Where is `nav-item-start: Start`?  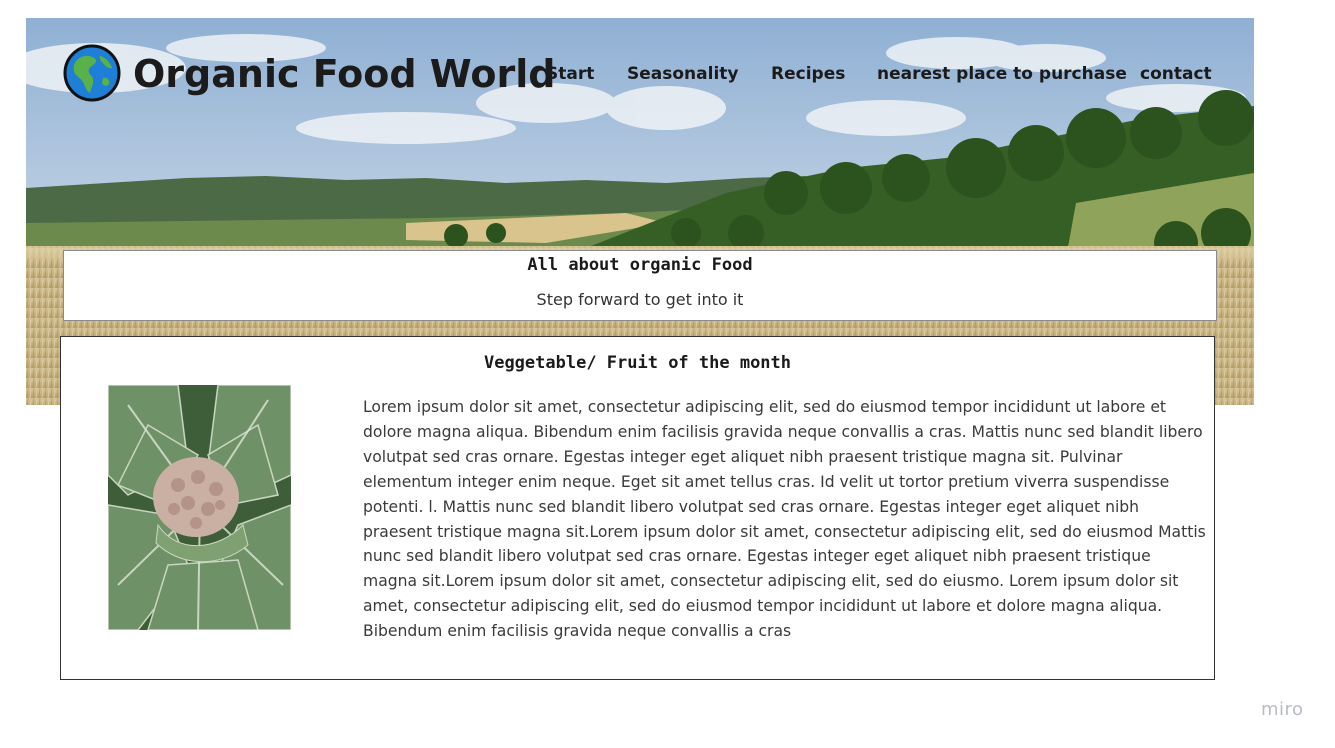
nav-item-start: Start is located at coordinates (570, 74).